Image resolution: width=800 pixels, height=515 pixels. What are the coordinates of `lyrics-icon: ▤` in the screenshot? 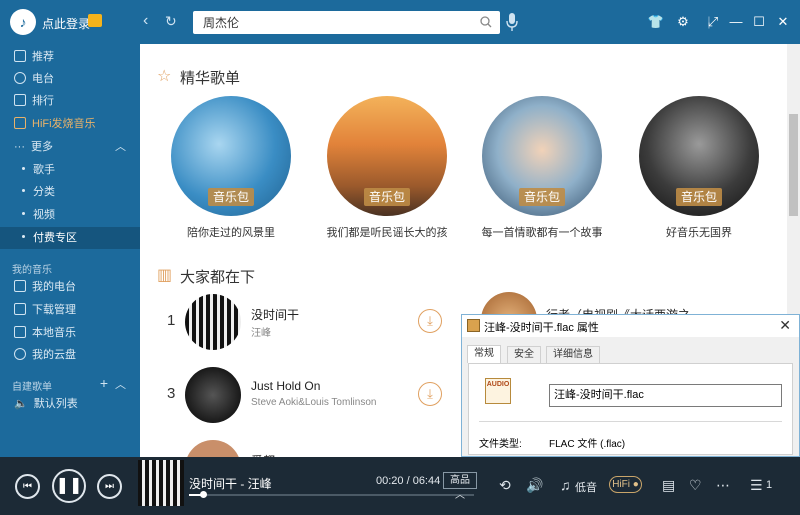 It's located at (668, 485).